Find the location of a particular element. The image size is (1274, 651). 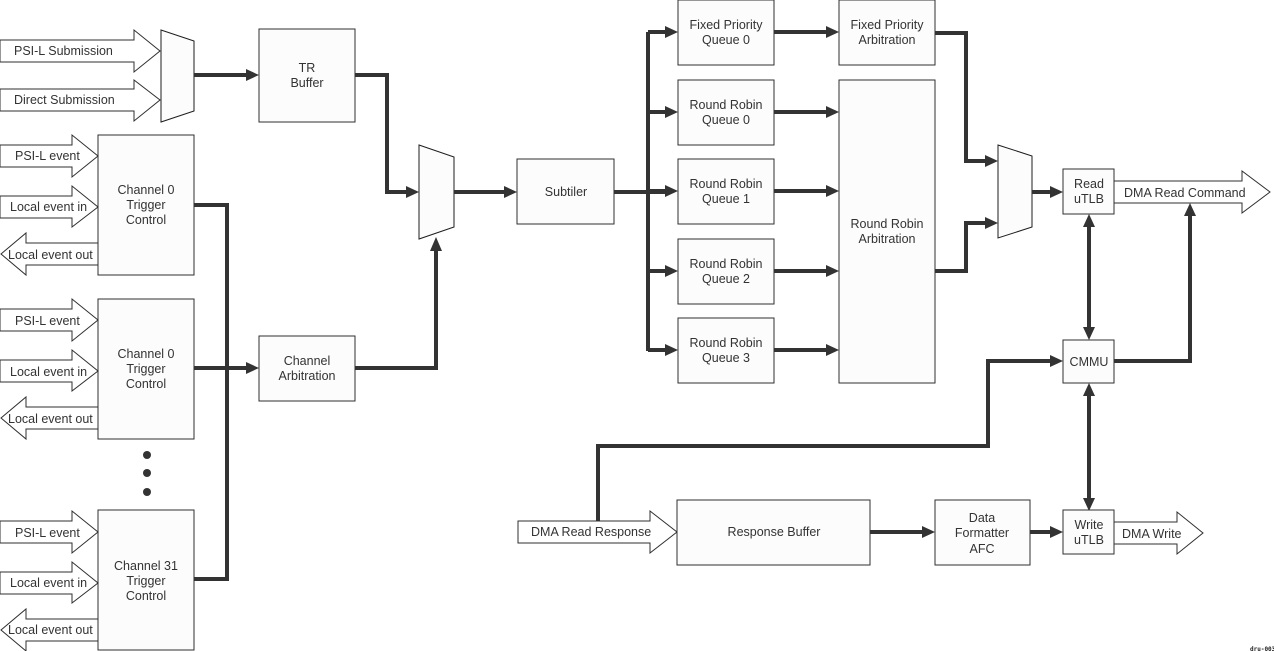

round-robin-arbitration-block: Round Robin Arbitration is located at coordinates (887, 231).